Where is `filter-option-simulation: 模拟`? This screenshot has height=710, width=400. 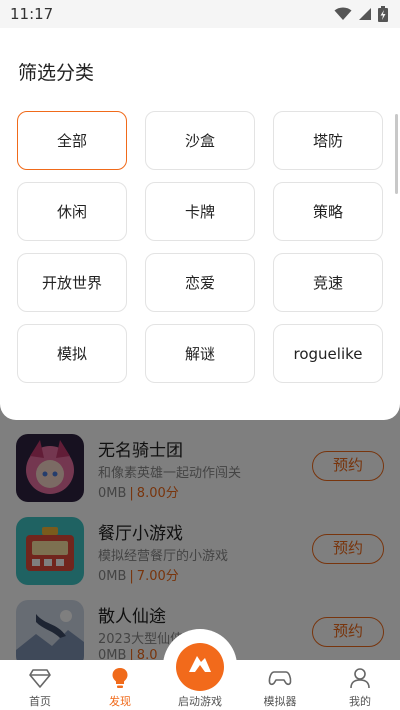
filter-option-simulation: 模拟 is located at coordinates (72, 353).